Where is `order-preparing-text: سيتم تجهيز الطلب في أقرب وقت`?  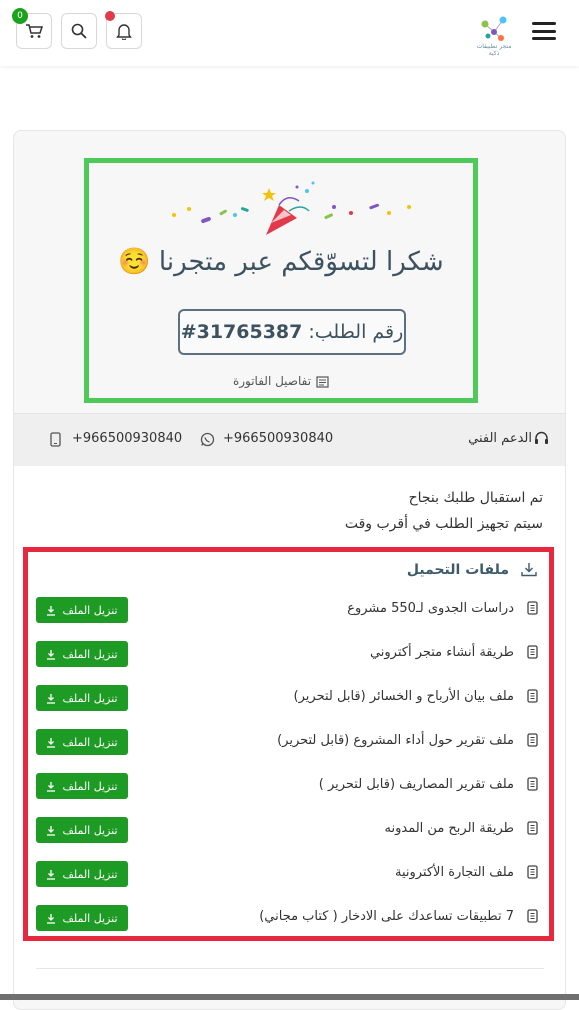
order-preparing-text: سيتم تجهيز الطلب في أقرب وقت is located at coordinates (443, 524).